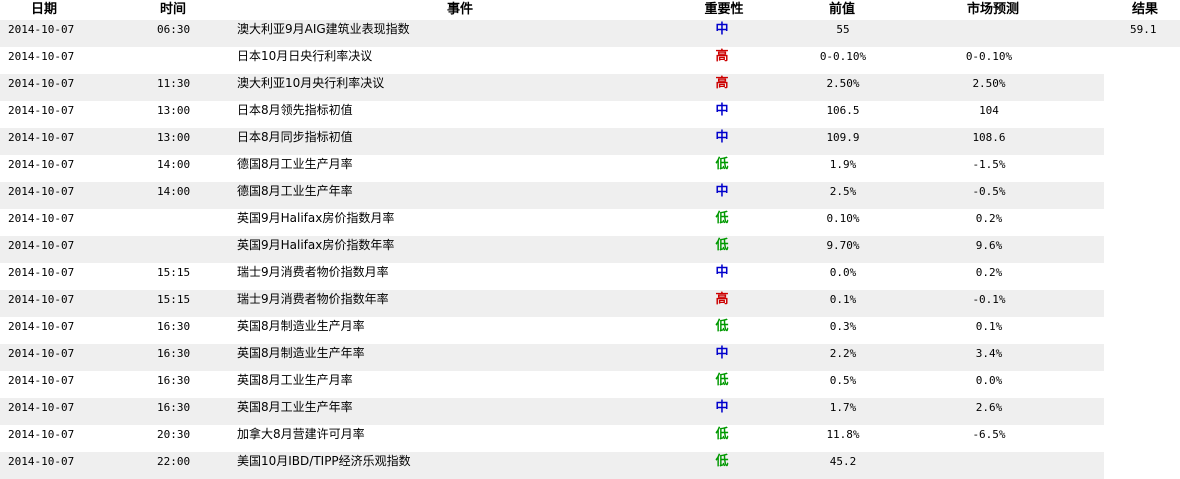 The image size is (1180, 479). Describe the element at coordinates (843, 461) in the screenshot. I see `row-previous: 45.2` at that location.